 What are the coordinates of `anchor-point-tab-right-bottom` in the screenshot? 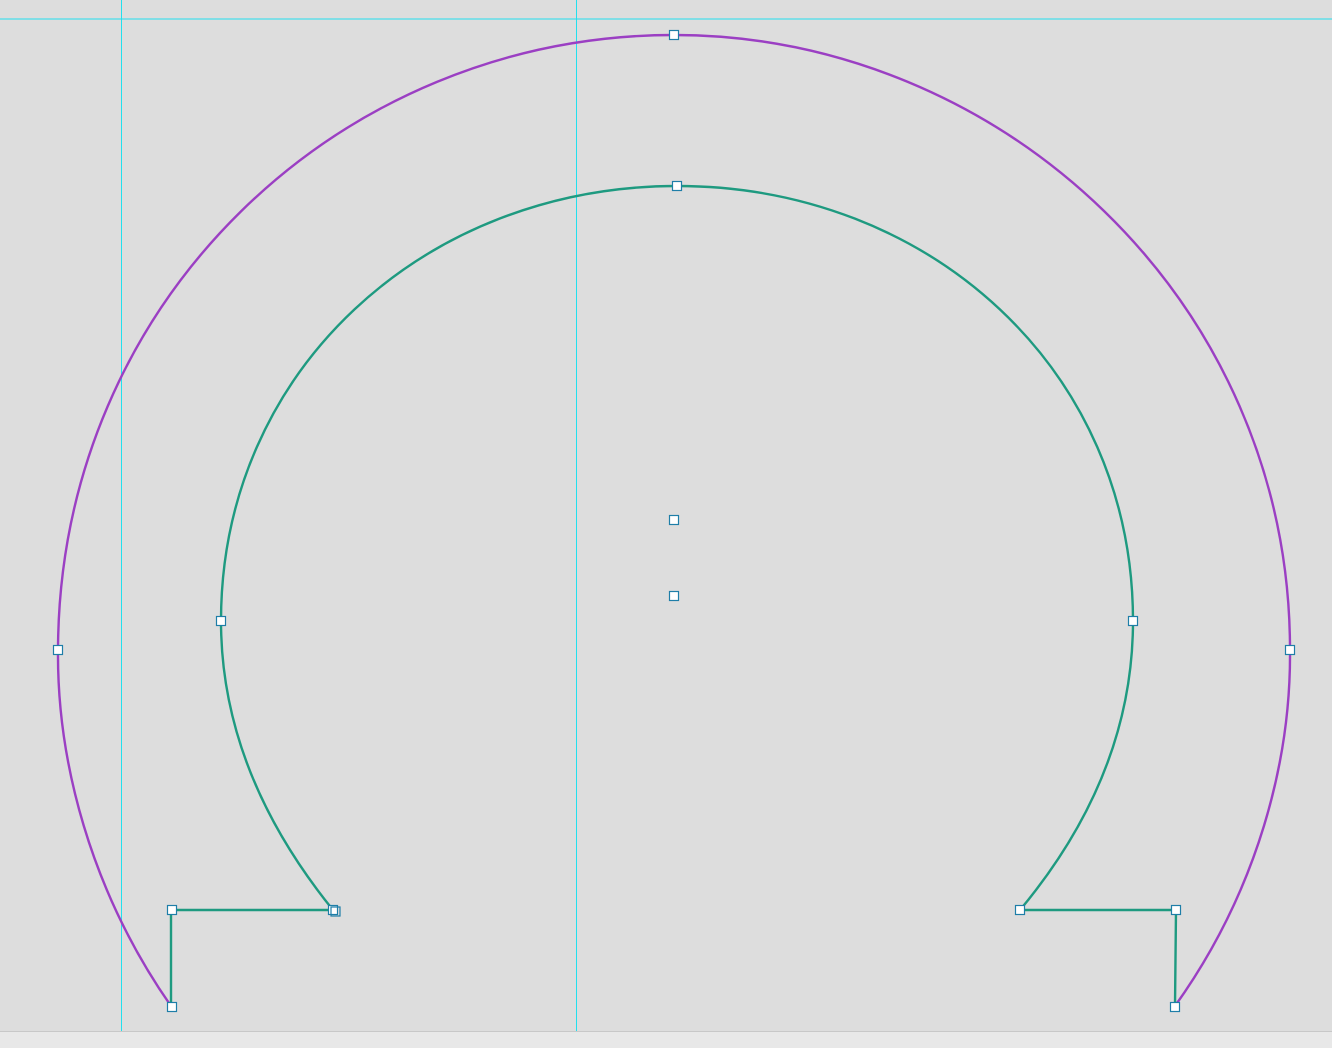 It's located at (1175, 1007).